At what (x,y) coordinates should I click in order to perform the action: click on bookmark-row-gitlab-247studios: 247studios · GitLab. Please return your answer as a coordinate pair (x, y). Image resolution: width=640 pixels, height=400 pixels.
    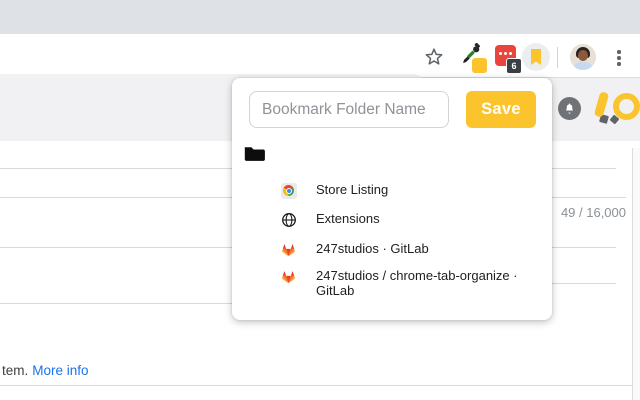
    Looking at the image, I should click on (410, 249).